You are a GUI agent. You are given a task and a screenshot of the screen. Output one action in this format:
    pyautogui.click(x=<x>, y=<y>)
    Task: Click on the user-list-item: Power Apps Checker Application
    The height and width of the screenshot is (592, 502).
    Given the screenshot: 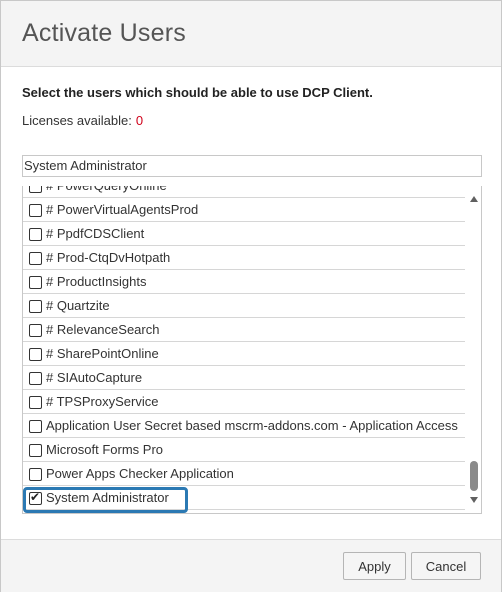 What is the action you would take?
    pyautogui.click(x=244, y=474)
    